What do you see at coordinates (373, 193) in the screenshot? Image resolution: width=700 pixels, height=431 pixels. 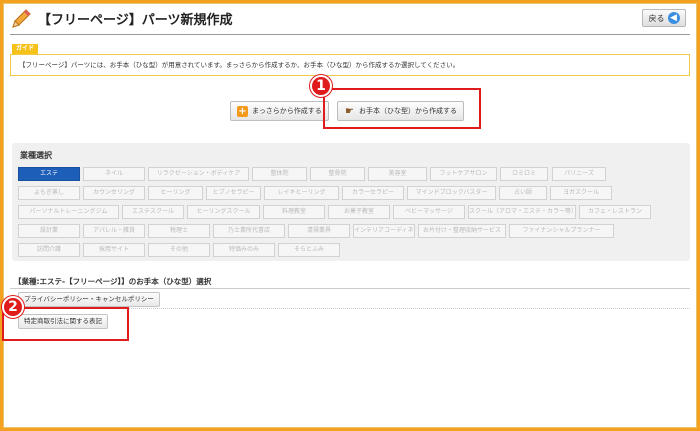 I see `industry-chip: カラーセラピー` at bounding box center [373, 193].